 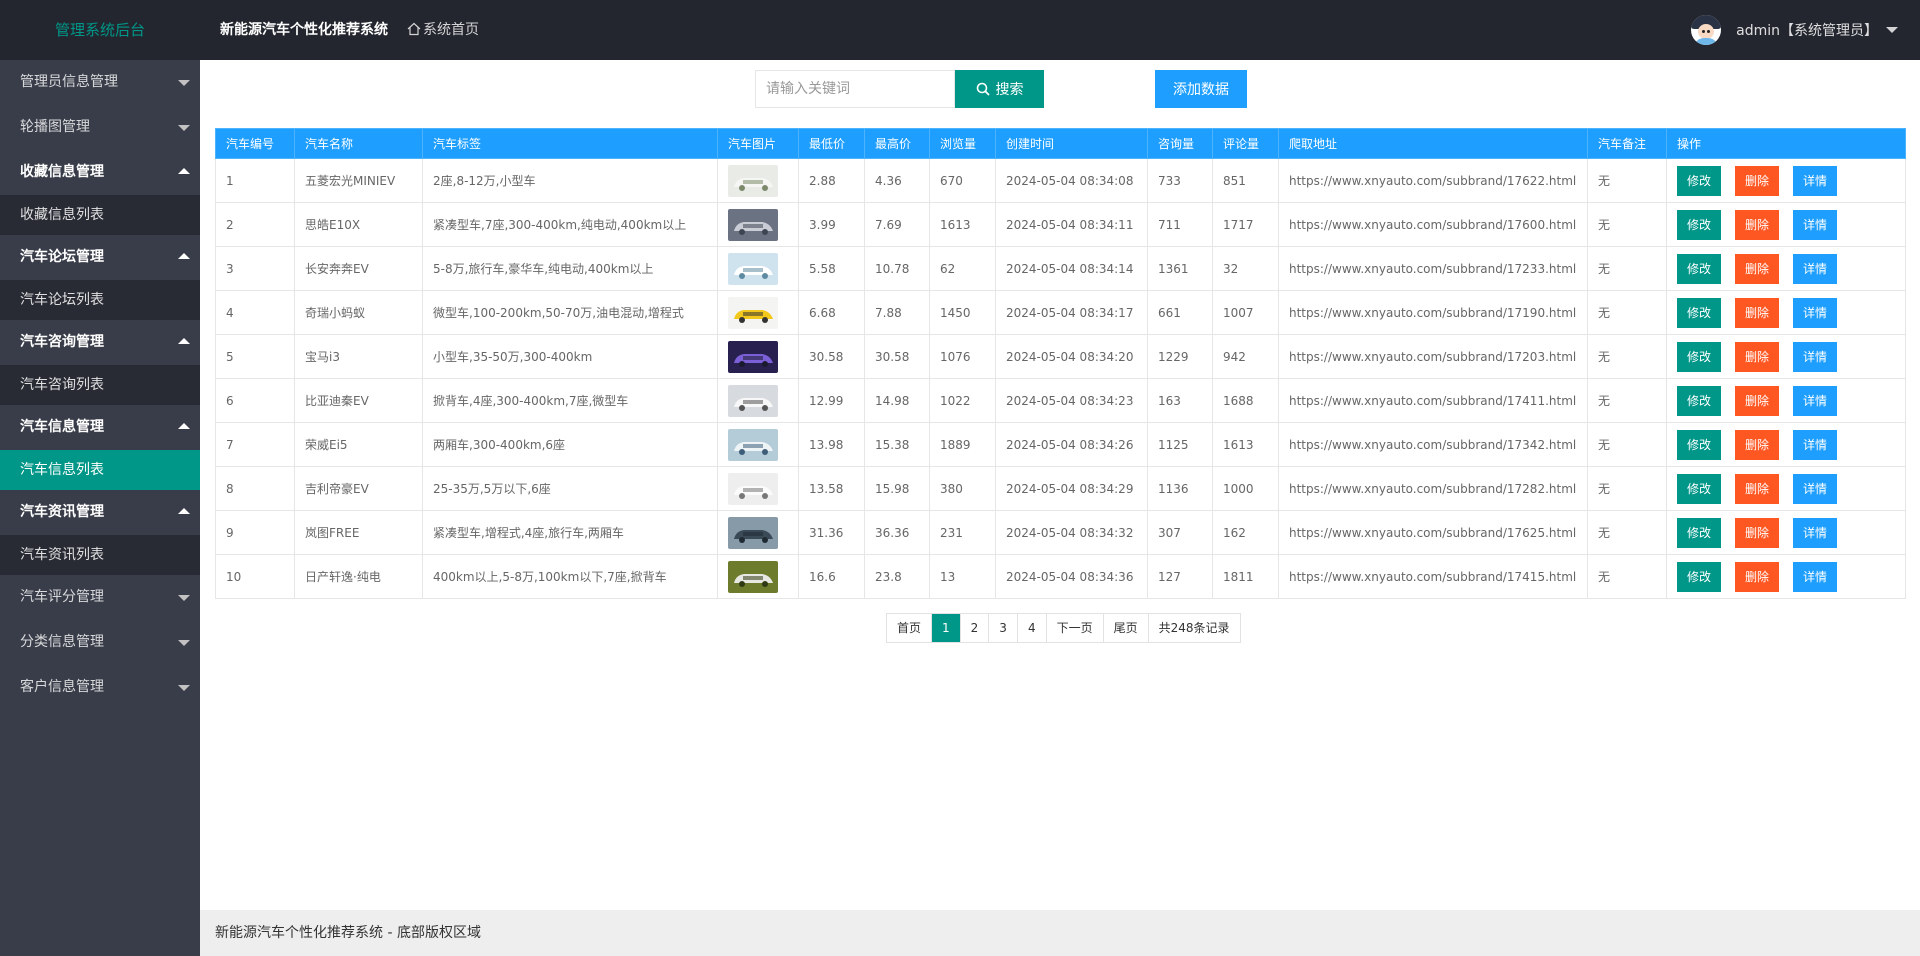 What do you see at coordinates (69, 82) in the screenshot?
I see `sidebar-item-label: 管理员信息管理` at bounding box center [69, 82].